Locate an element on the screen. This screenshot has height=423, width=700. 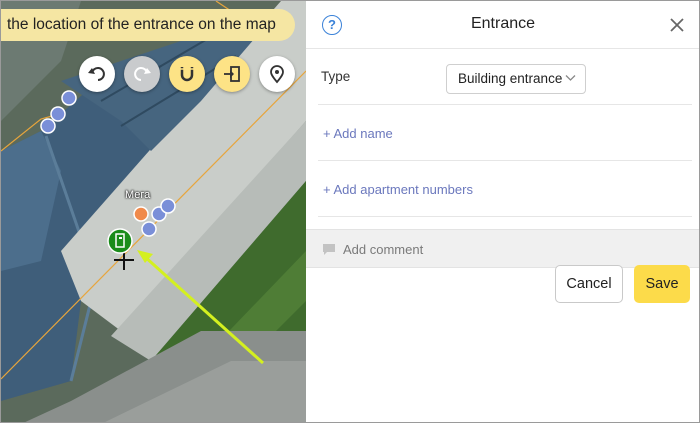
map-hint-banner: the location of the entrance on the map is located at coordinates (148, 25).